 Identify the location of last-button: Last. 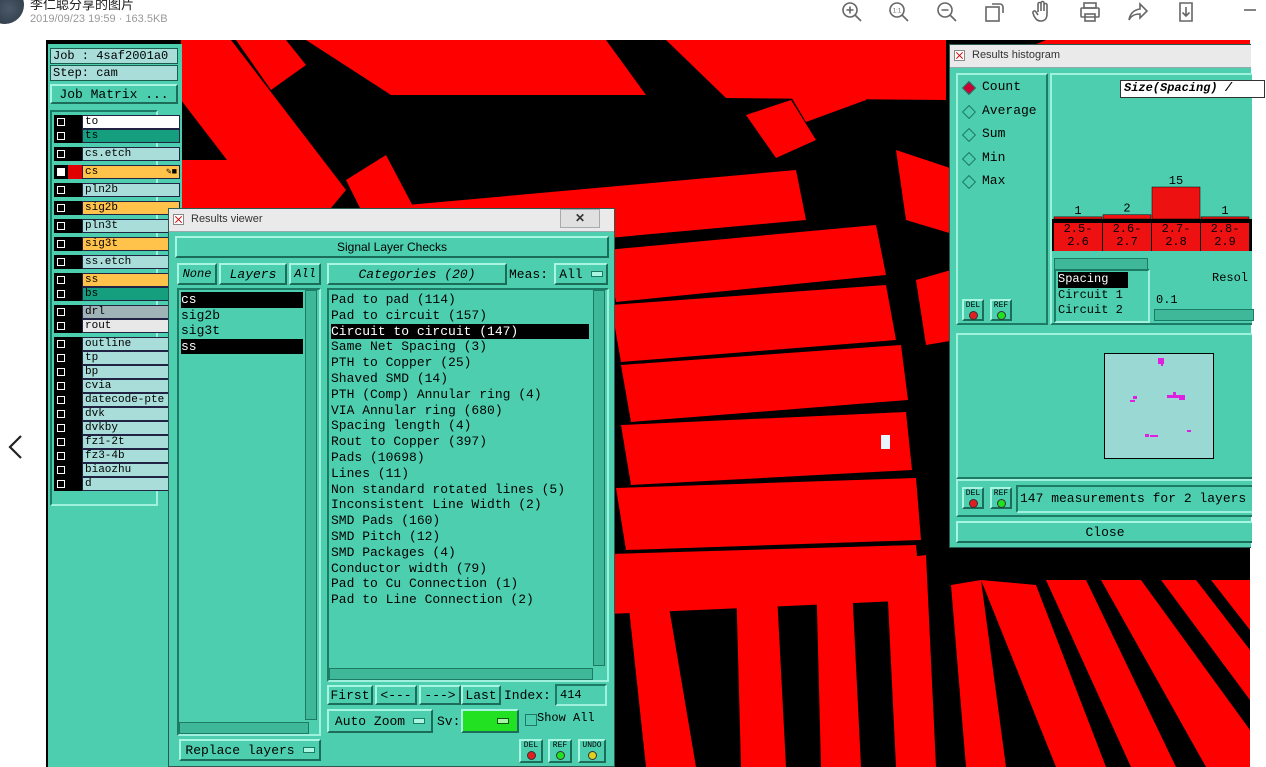
(481, 695).